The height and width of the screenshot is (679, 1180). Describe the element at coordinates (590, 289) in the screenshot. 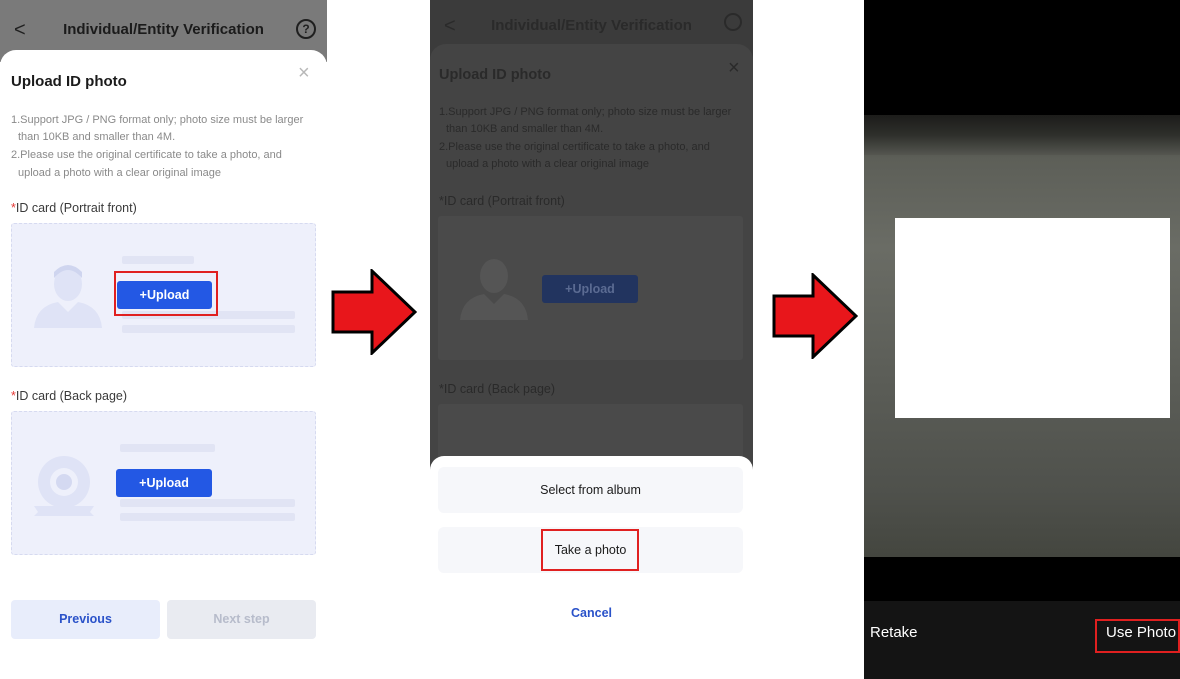

I see `front-upload-button: +Upload` at that location.